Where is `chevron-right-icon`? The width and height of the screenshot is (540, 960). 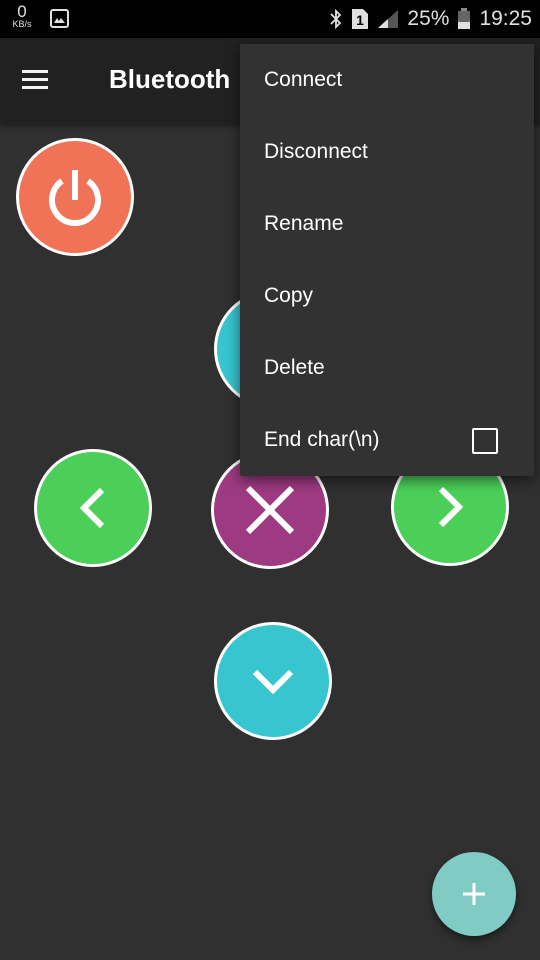
chevron-right-icon is located at coordinates (451, 507).